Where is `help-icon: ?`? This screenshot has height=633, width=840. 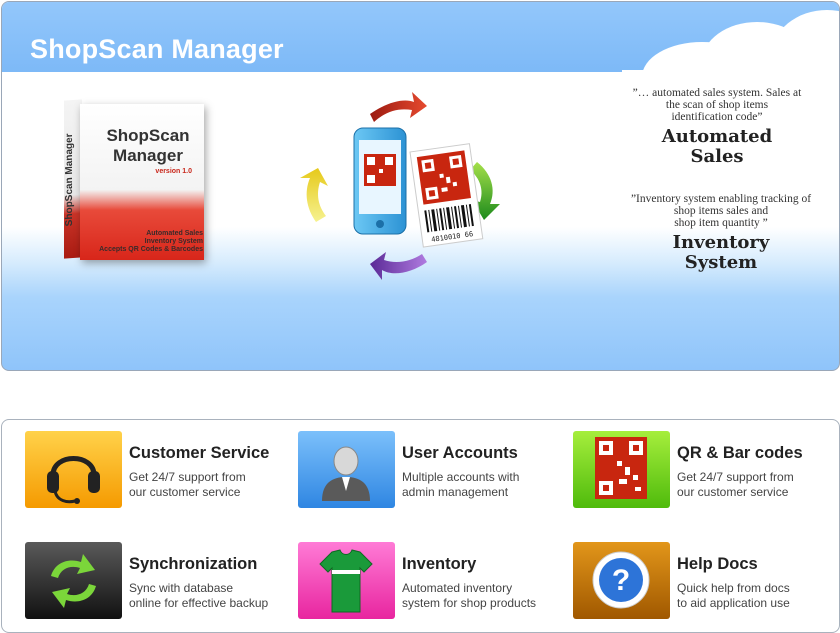
help-icon: ? is located at coordinates (621, 580).